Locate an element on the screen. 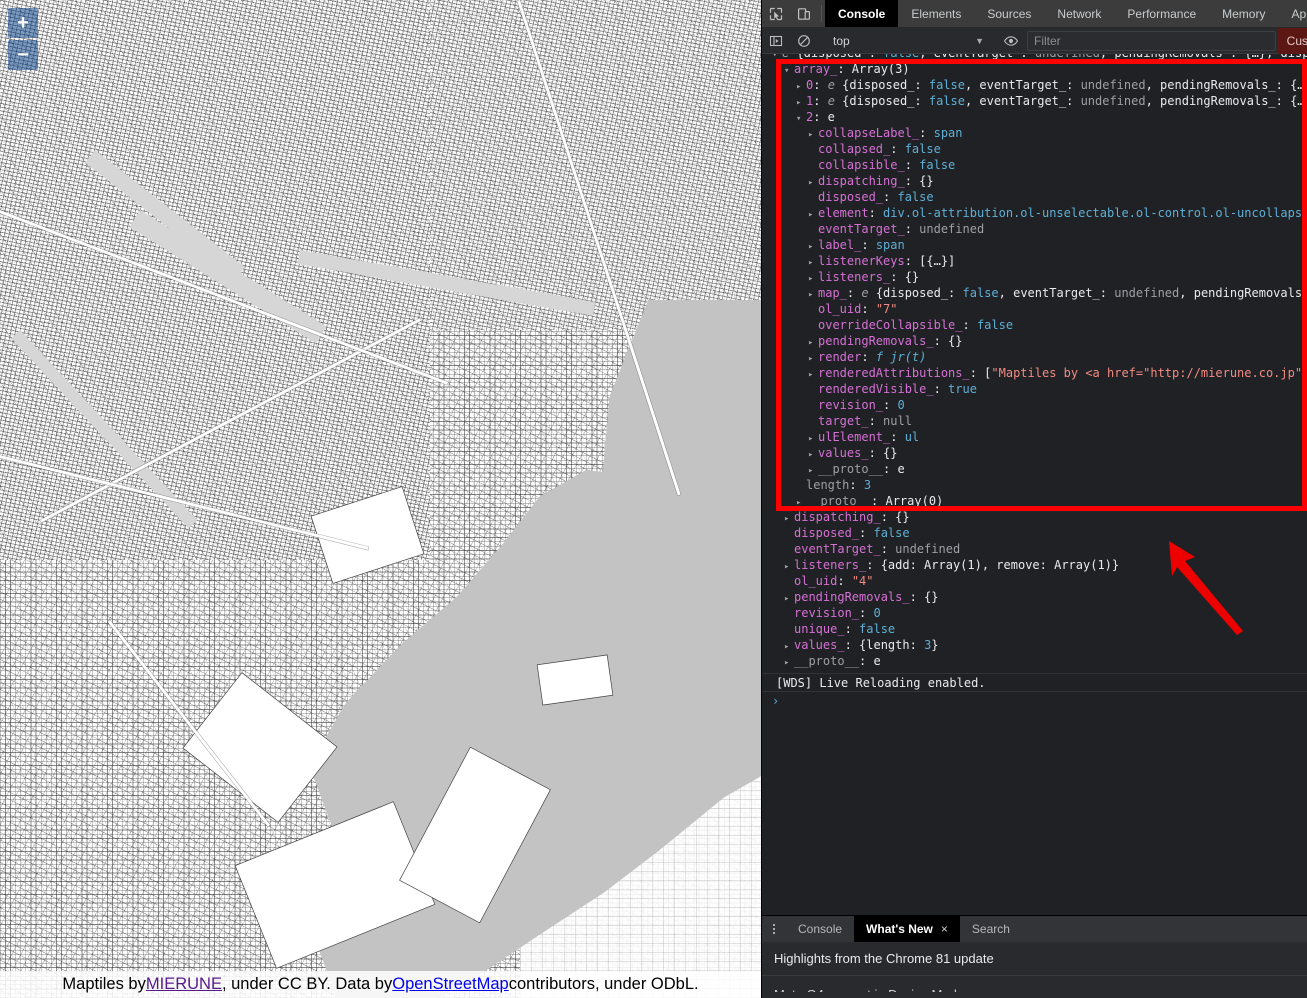  drawer-tabbar: Console What's New × Search is located at coordinates (1034, 929).